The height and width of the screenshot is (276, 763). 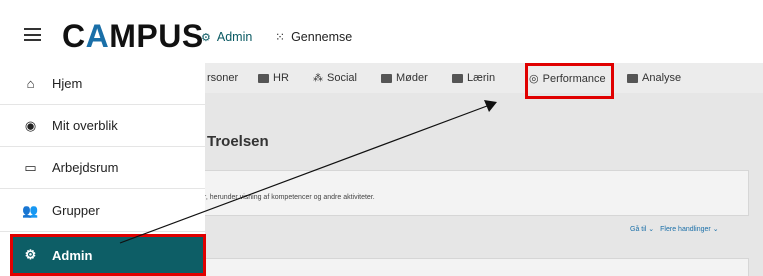 What do you see at coordinates (102, 211) in the screenshot?
I see `sidebar-item-grupper: 👥 Grupper` at bounding box center [102, 211].